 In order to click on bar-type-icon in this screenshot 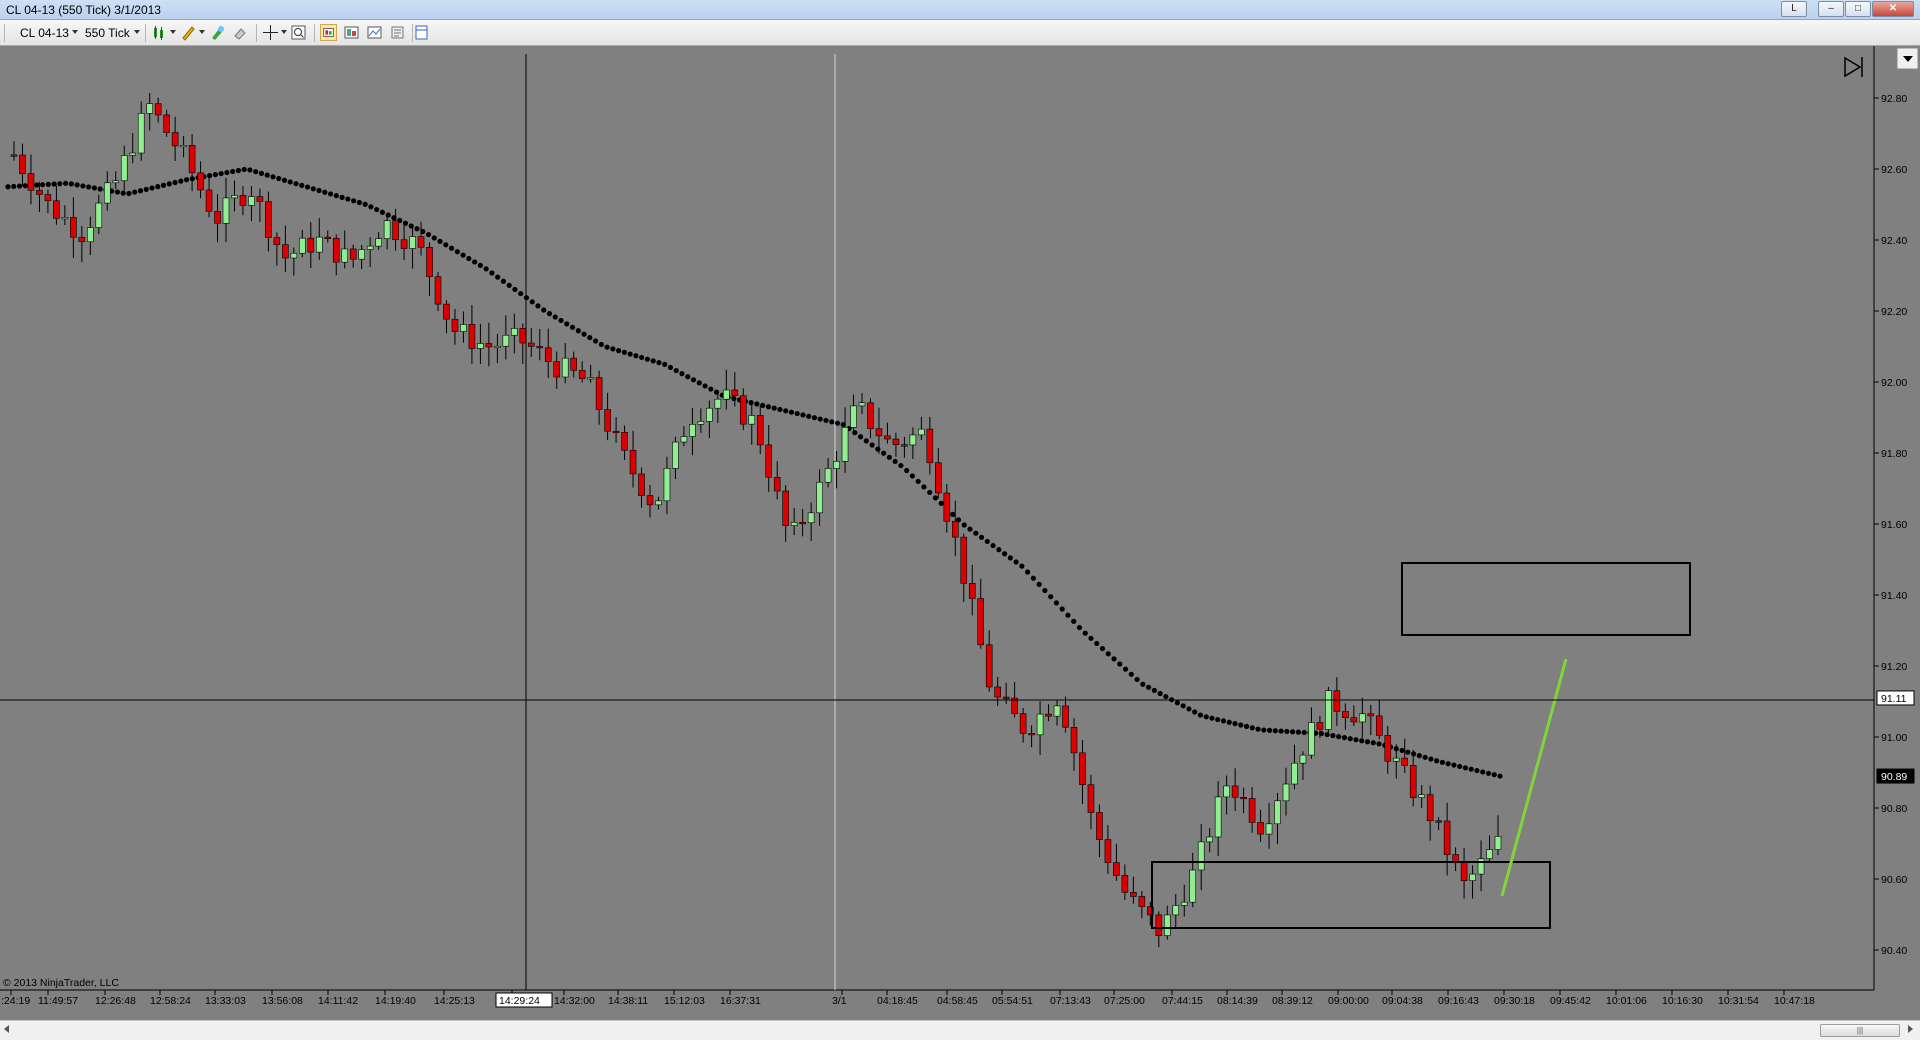, I will do `click(159, 32)`.